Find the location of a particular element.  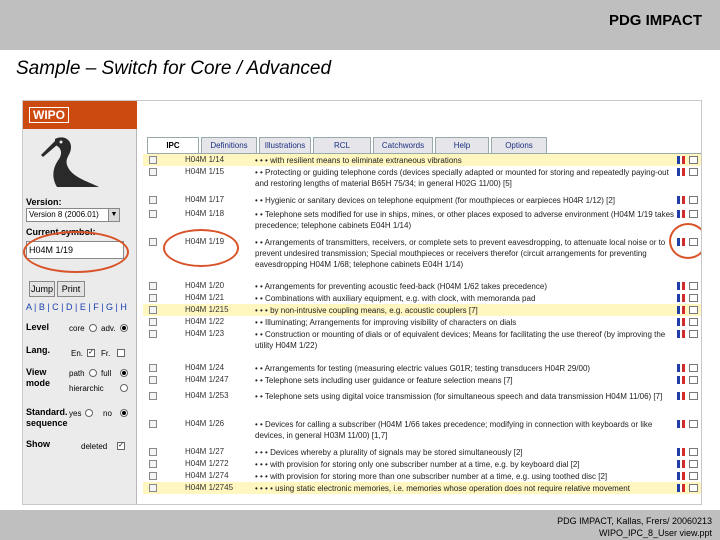

view-path-radio is located at coordinates (93, 373).